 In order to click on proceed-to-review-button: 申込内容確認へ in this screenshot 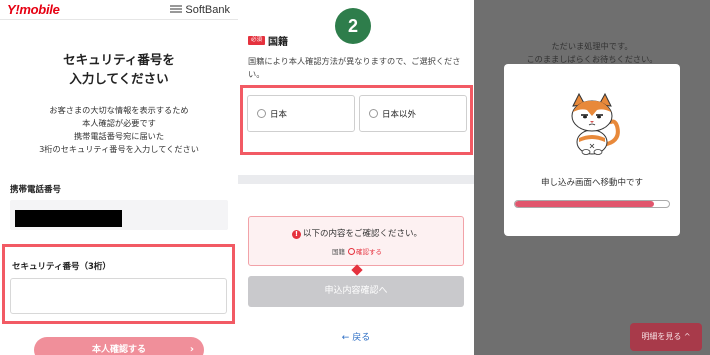, I will do `click(356, 291)`.